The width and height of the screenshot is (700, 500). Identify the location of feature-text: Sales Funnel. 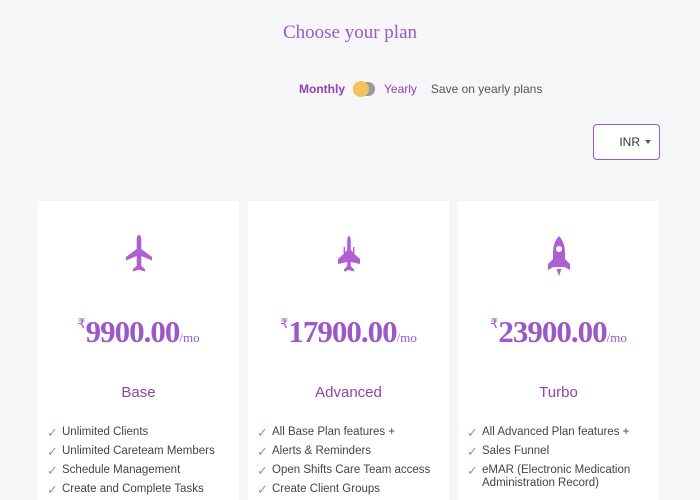
(516, 451).